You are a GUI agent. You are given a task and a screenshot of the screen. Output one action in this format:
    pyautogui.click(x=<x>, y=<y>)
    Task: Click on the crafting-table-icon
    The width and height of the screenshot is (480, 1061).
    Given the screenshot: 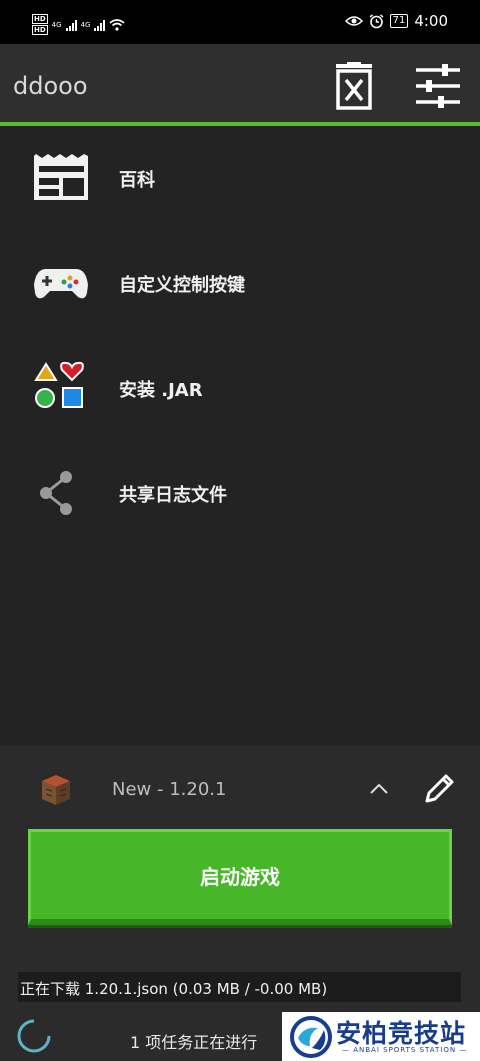 What is the action you would take?
    pyautogui.click(x=56, y=790)
    